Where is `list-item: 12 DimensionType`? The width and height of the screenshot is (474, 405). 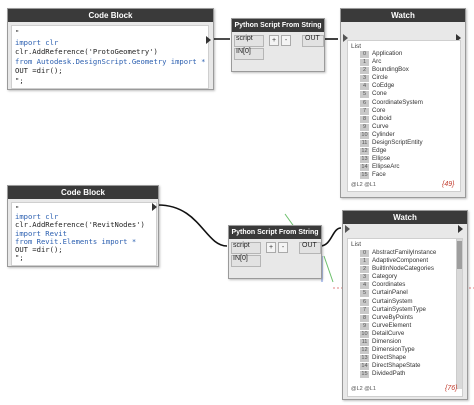
list-item: 12 DimensionType is located at coordinates (407, 350).